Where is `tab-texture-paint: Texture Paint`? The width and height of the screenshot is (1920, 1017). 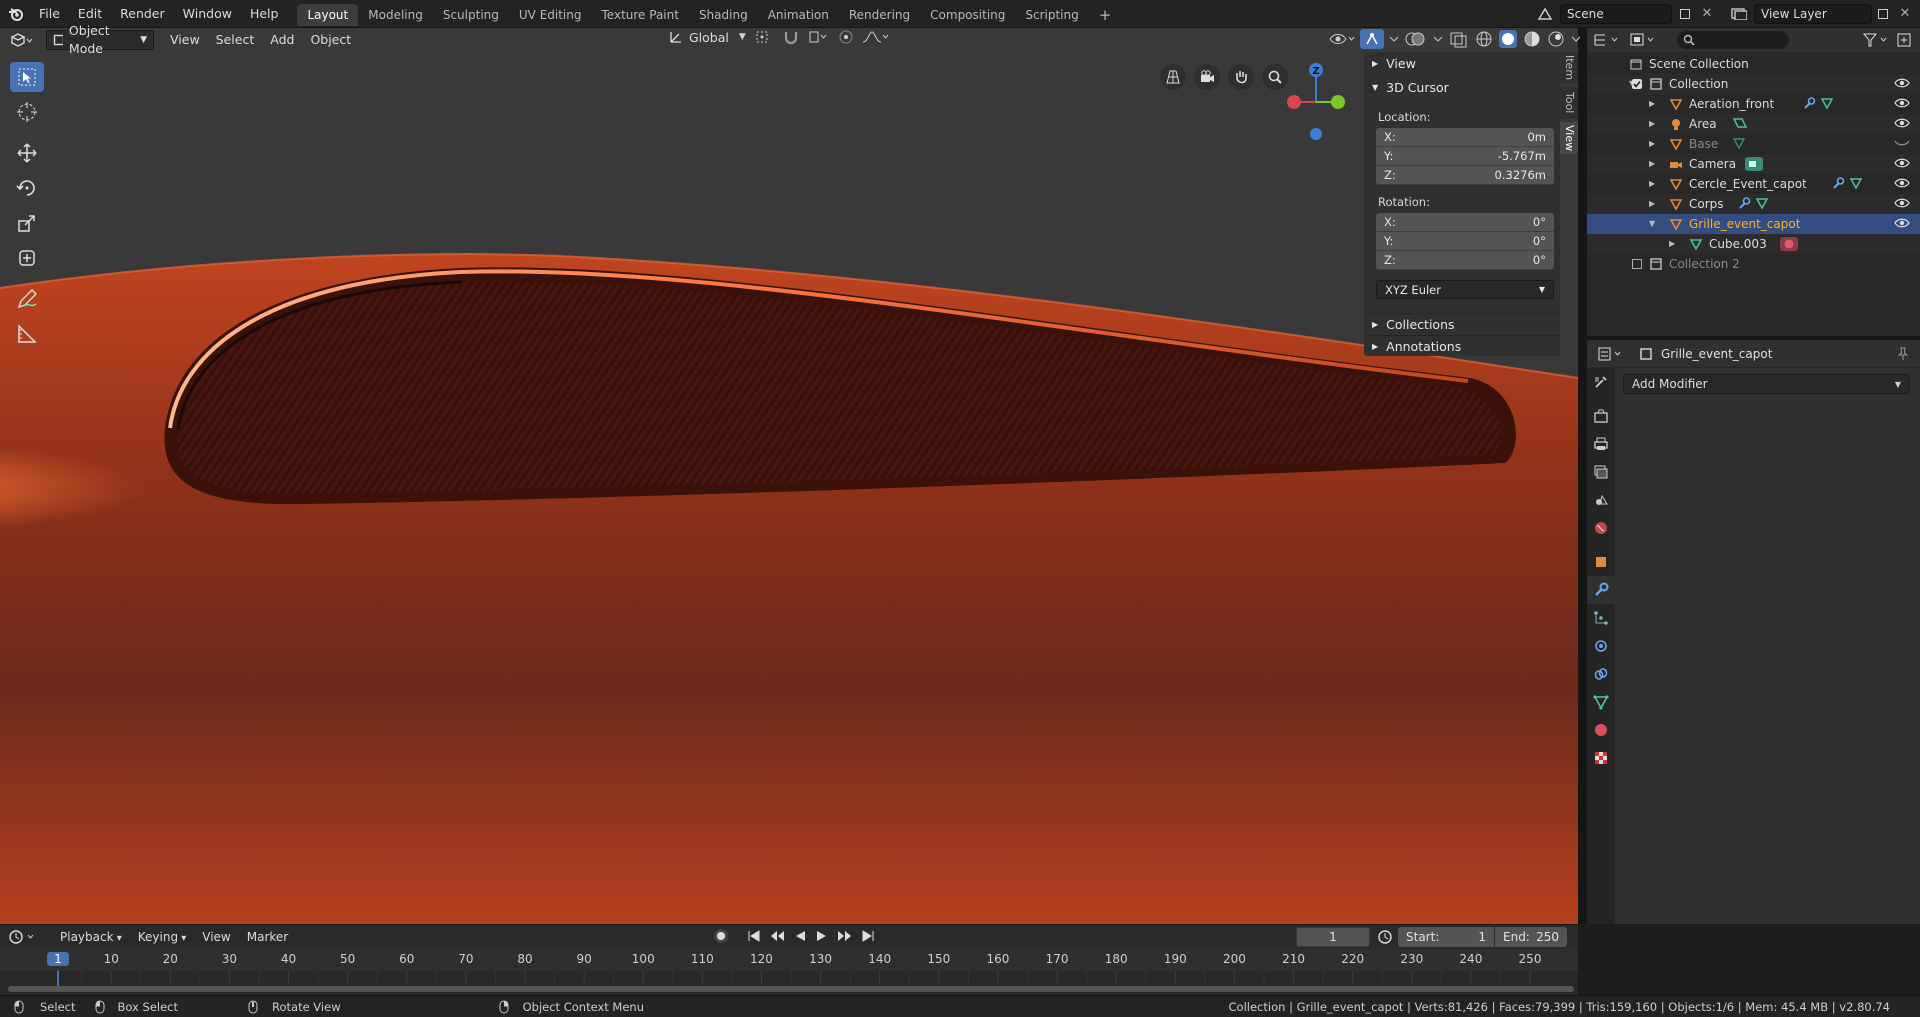 tab-texture-paint: Texture Paint is located at coordinates (640, 15).